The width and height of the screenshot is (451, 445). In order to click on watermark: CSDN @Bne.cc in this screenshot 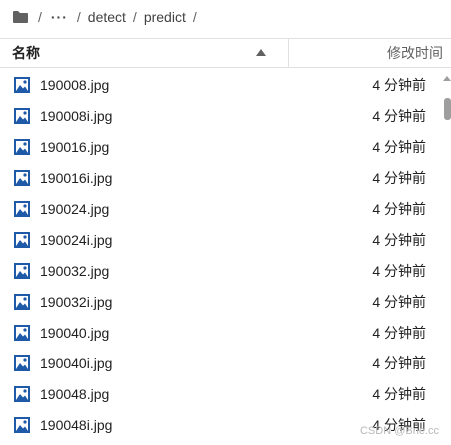, I will do `click(399, 431)`.